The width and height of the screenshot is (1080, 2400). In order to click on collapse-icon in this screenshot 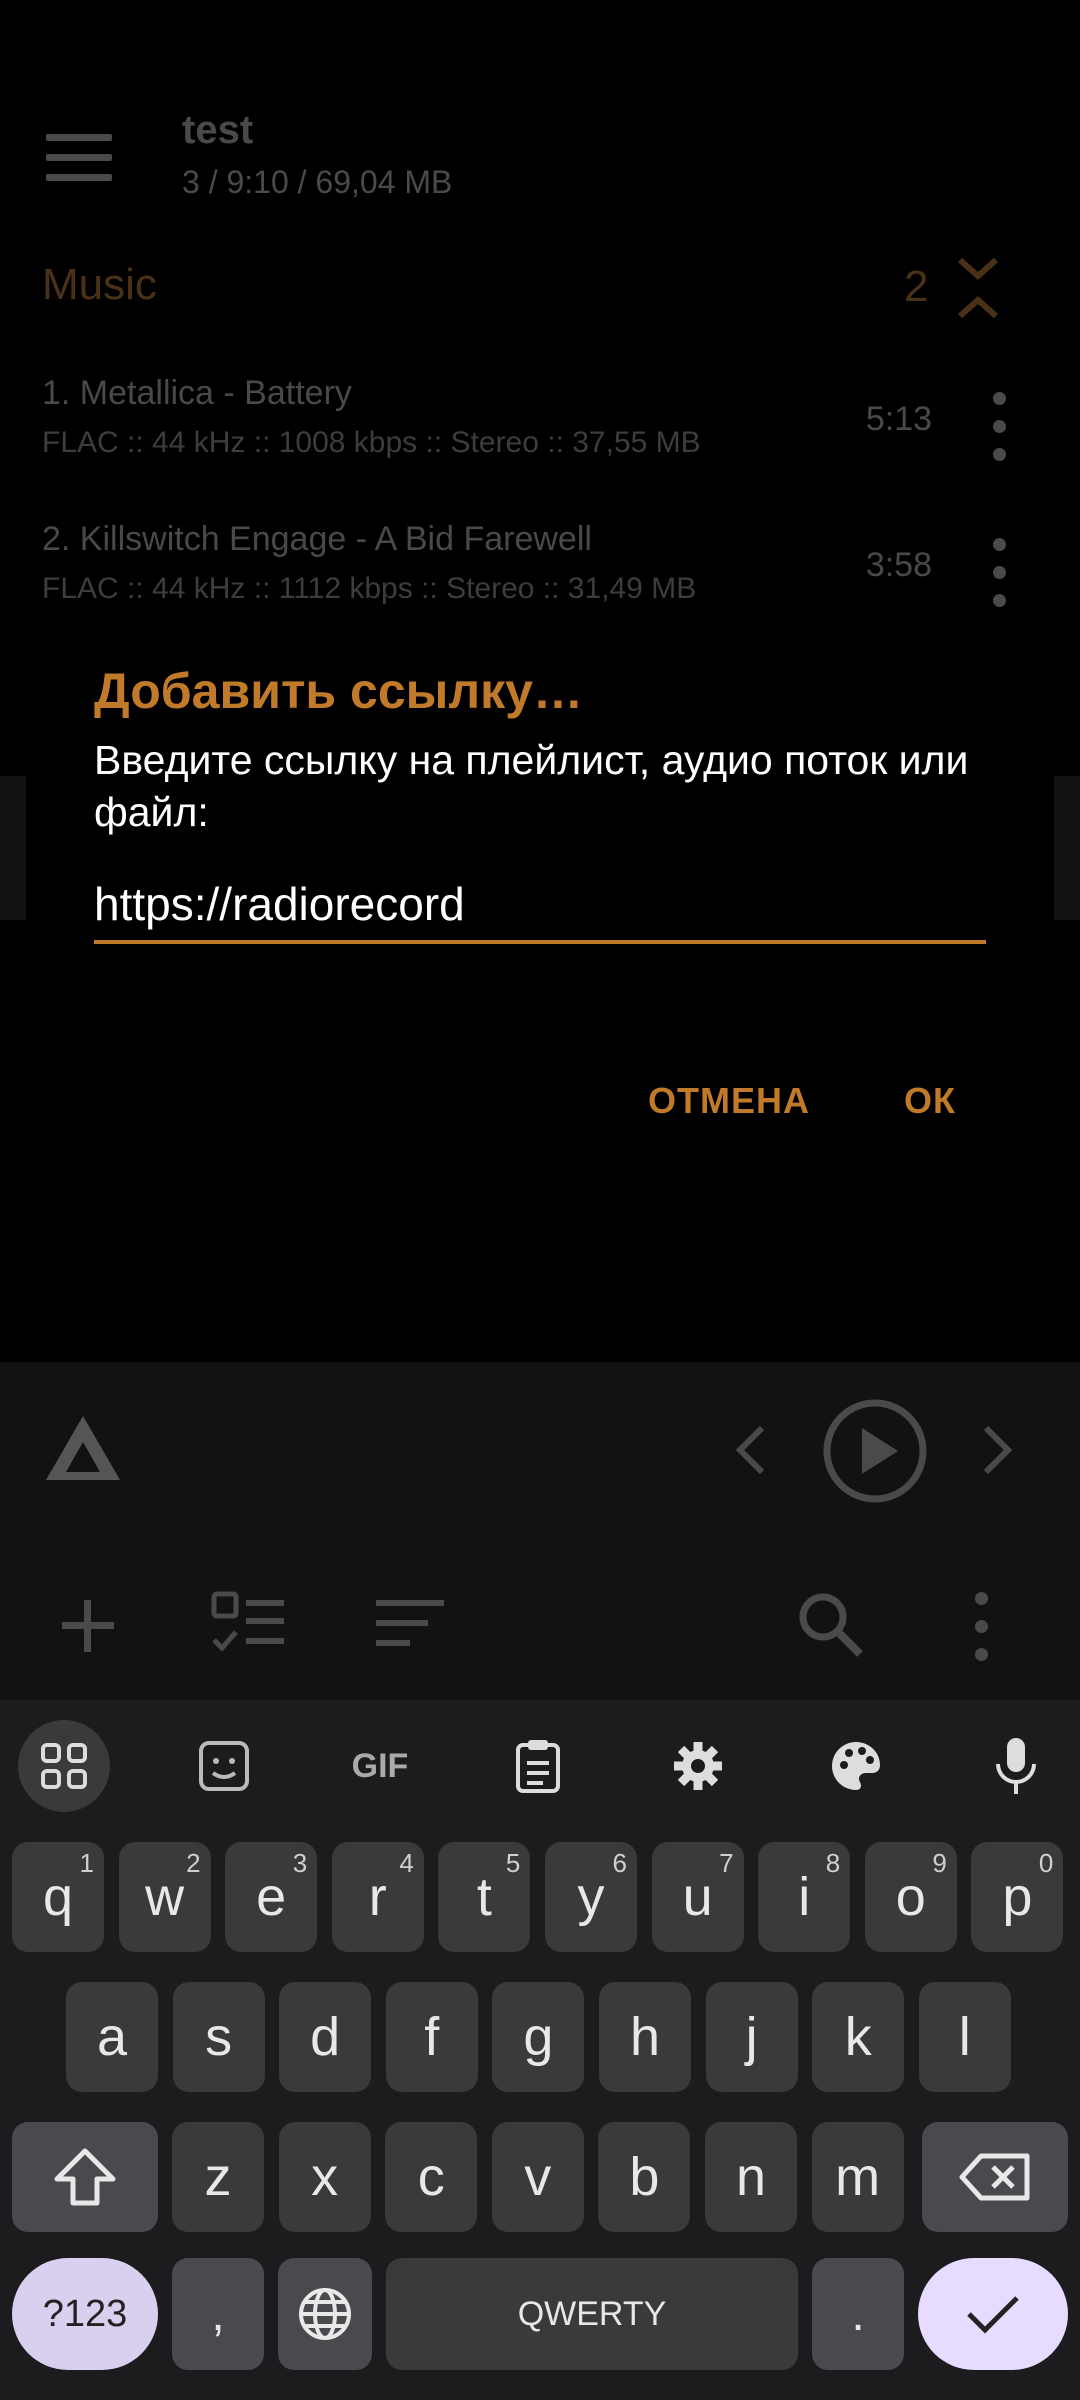, I will do `click(978, 288)`.